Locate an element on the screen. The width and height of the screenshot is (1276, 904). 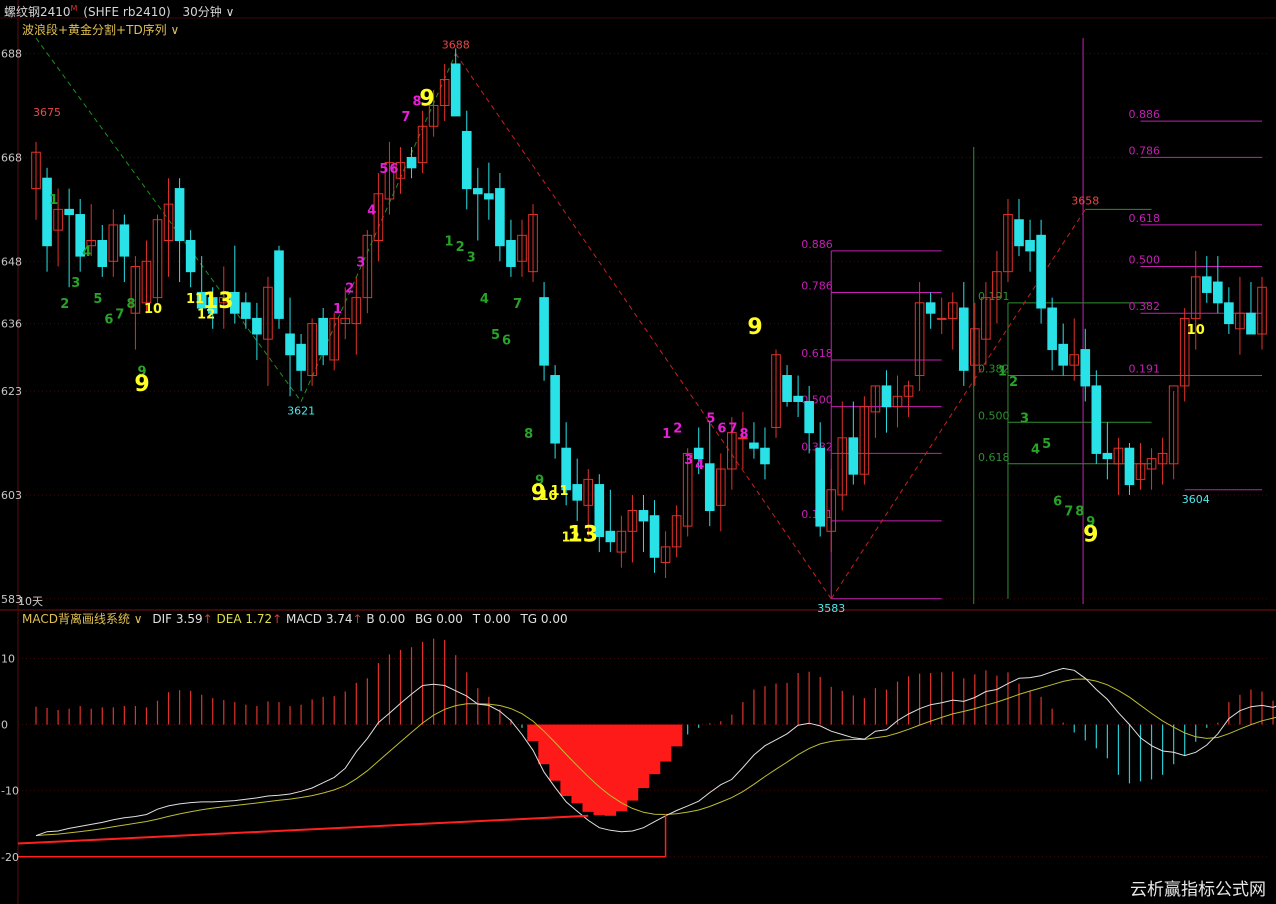
chevron-down-icon: ∨ is located at coordinates (228, 12).